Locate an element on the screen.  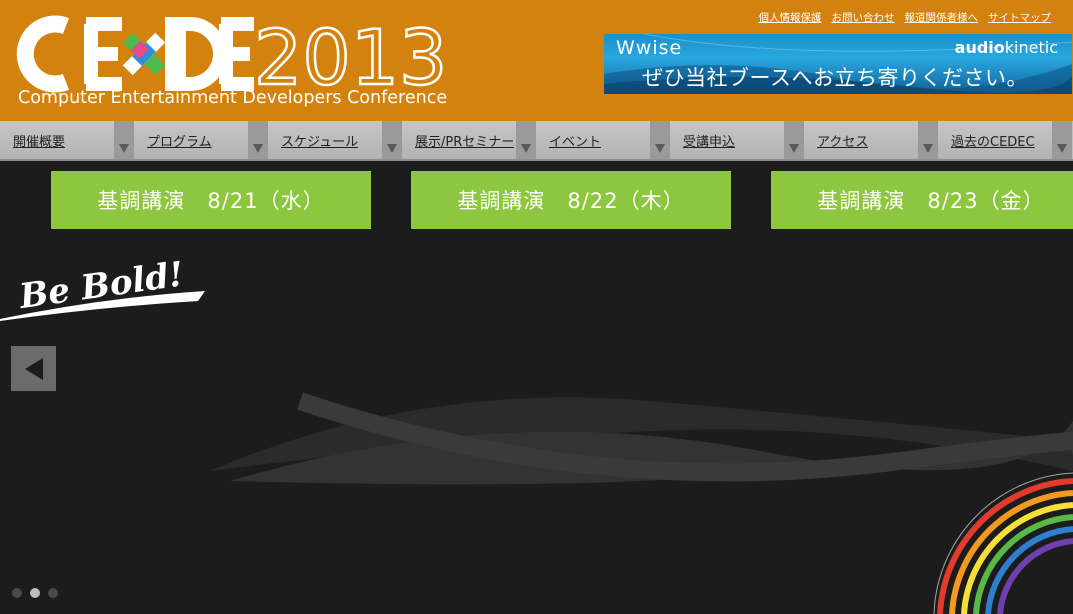
banner-message: ぜひ当社ブースへお立ち寄りください。 is located at coordinates (835, 78).